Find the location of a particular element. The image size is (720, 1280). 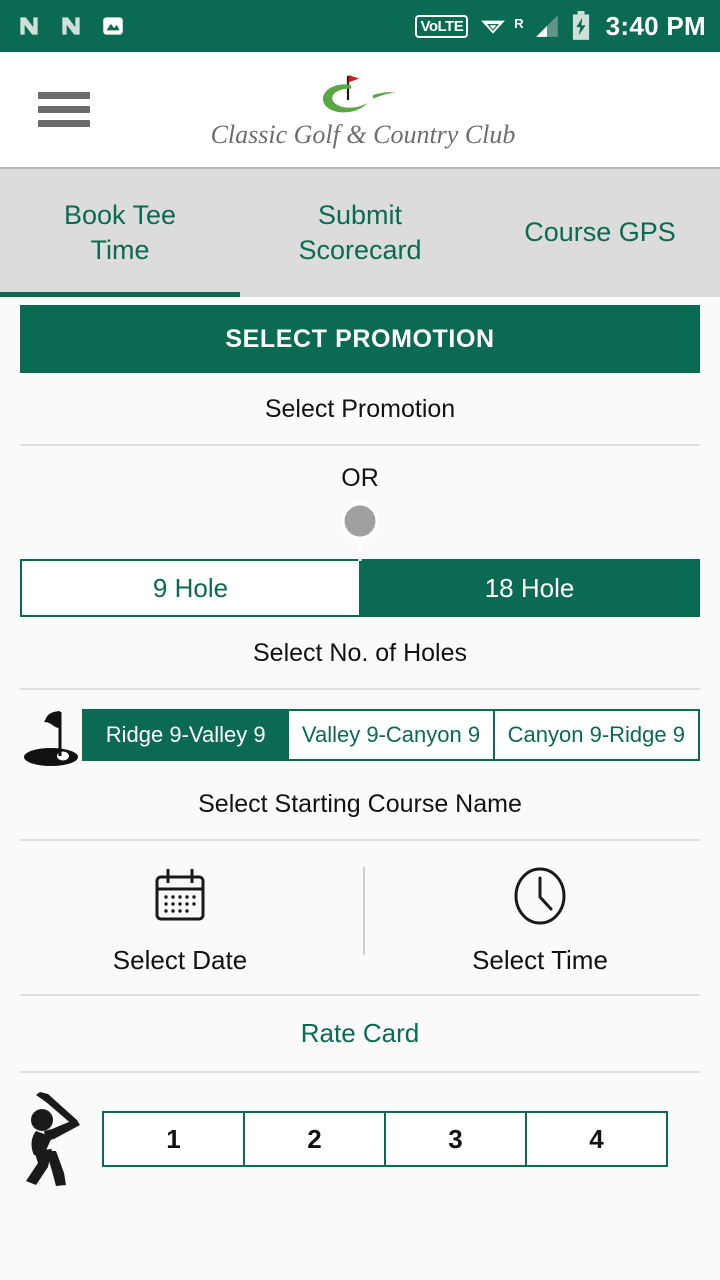

select-date-button: Select Date is located at coordinates (180, 920).